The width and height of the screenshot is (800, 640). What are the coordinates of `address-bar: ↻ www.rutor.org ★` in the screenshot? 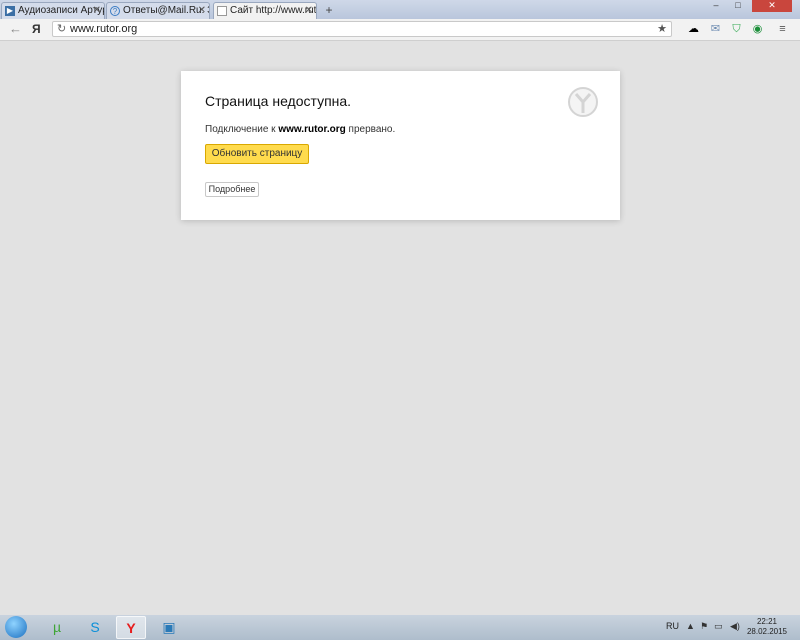 It's located at (362, 29).